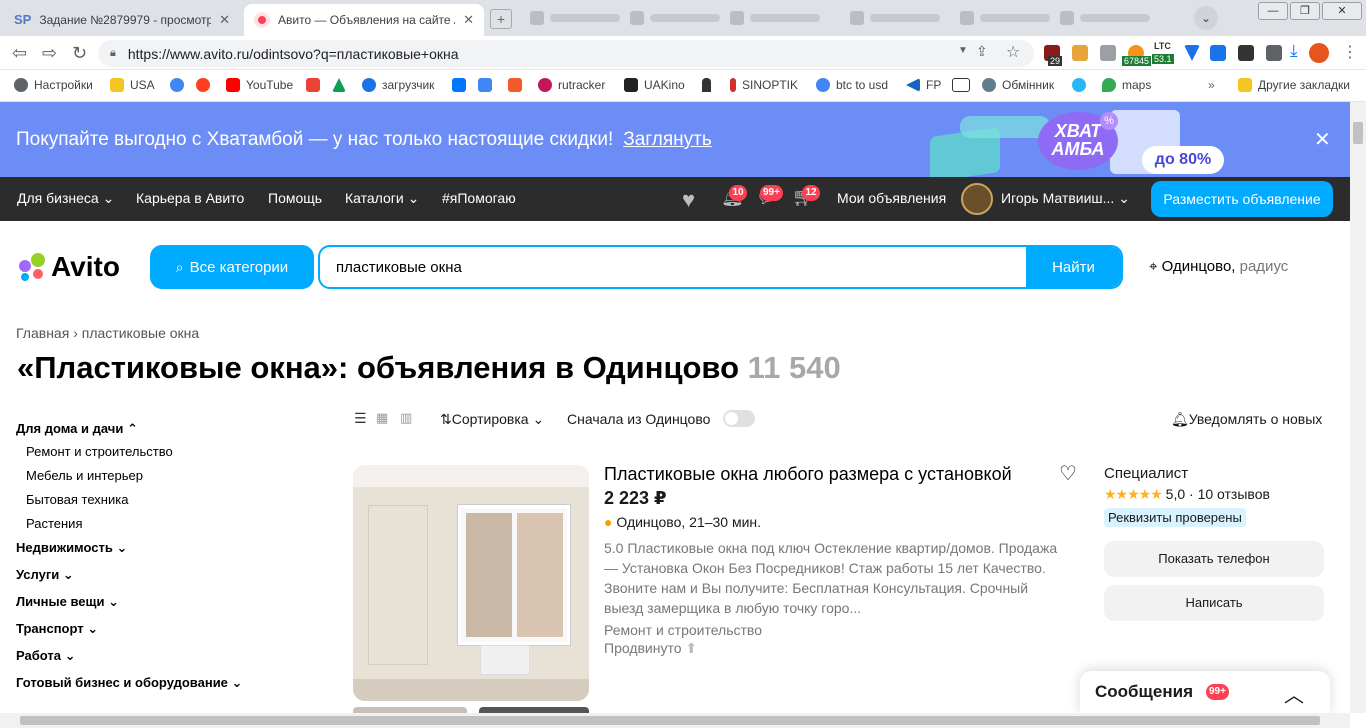  Describe the element at coordinates (571, 85) in the screenshot. I see `bookmark-rutracker: rutracker` at that location.